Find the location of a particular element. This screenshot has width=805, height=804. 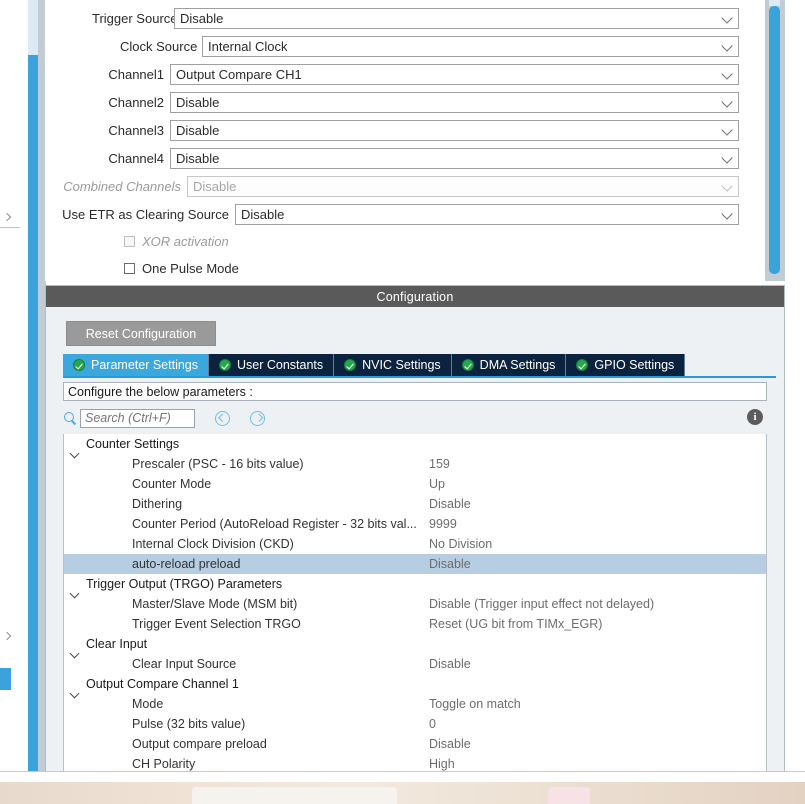

tree-param-name: Trigger Event Selection TRGO is located at coordinates (216, 624).